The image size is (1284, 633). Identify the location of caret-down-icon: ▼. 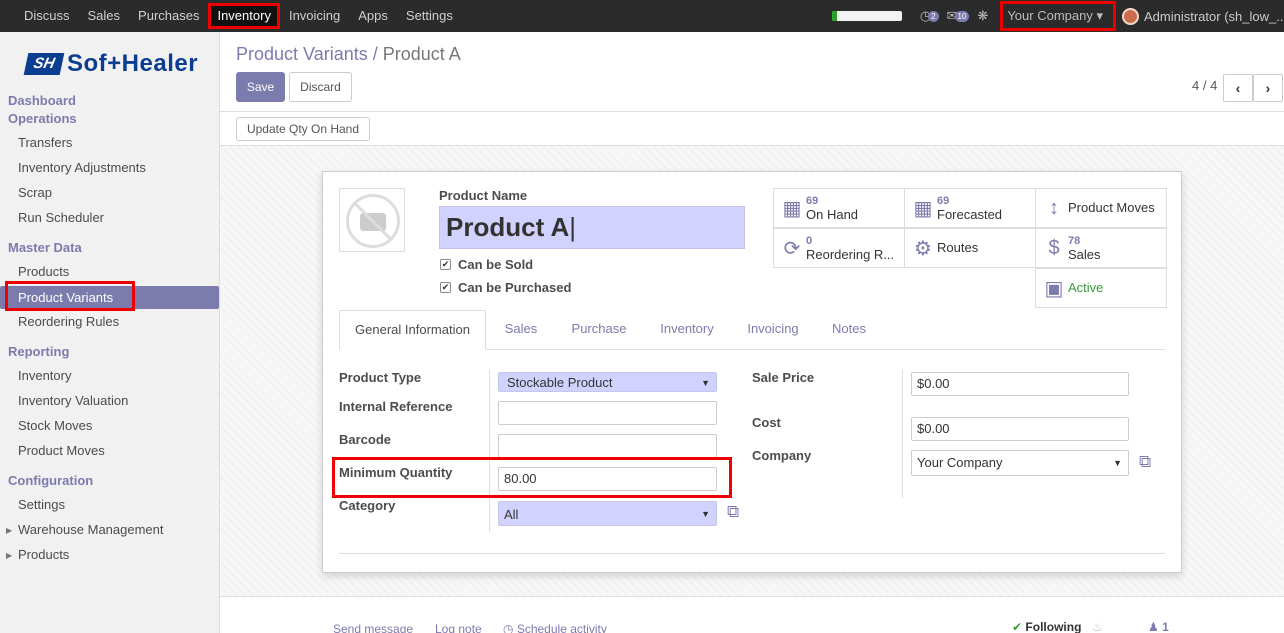
(705, 383).